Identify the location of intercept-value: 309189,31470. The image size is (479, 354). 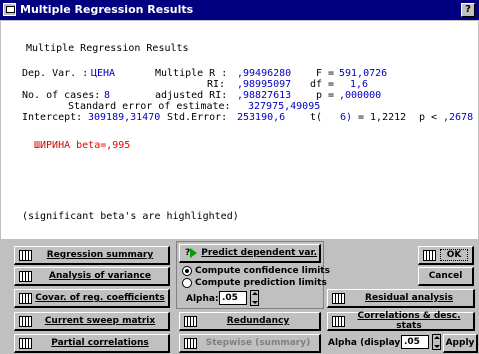
(124, 117).